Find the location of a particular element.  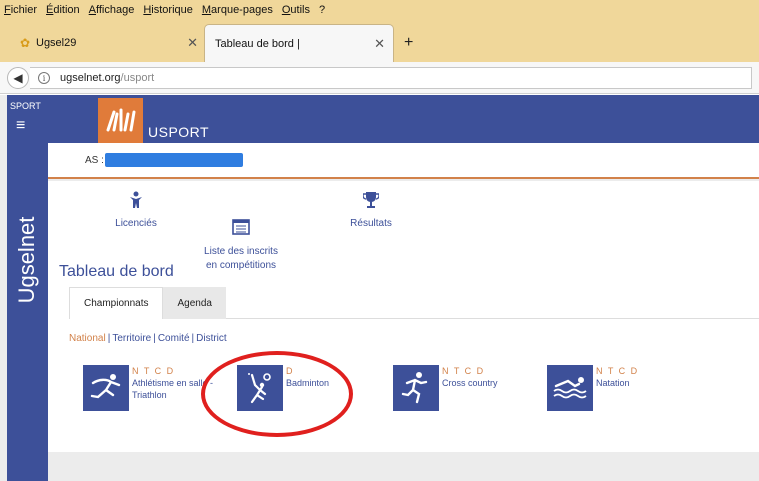

running-icon is located at coordinates (416, 388).